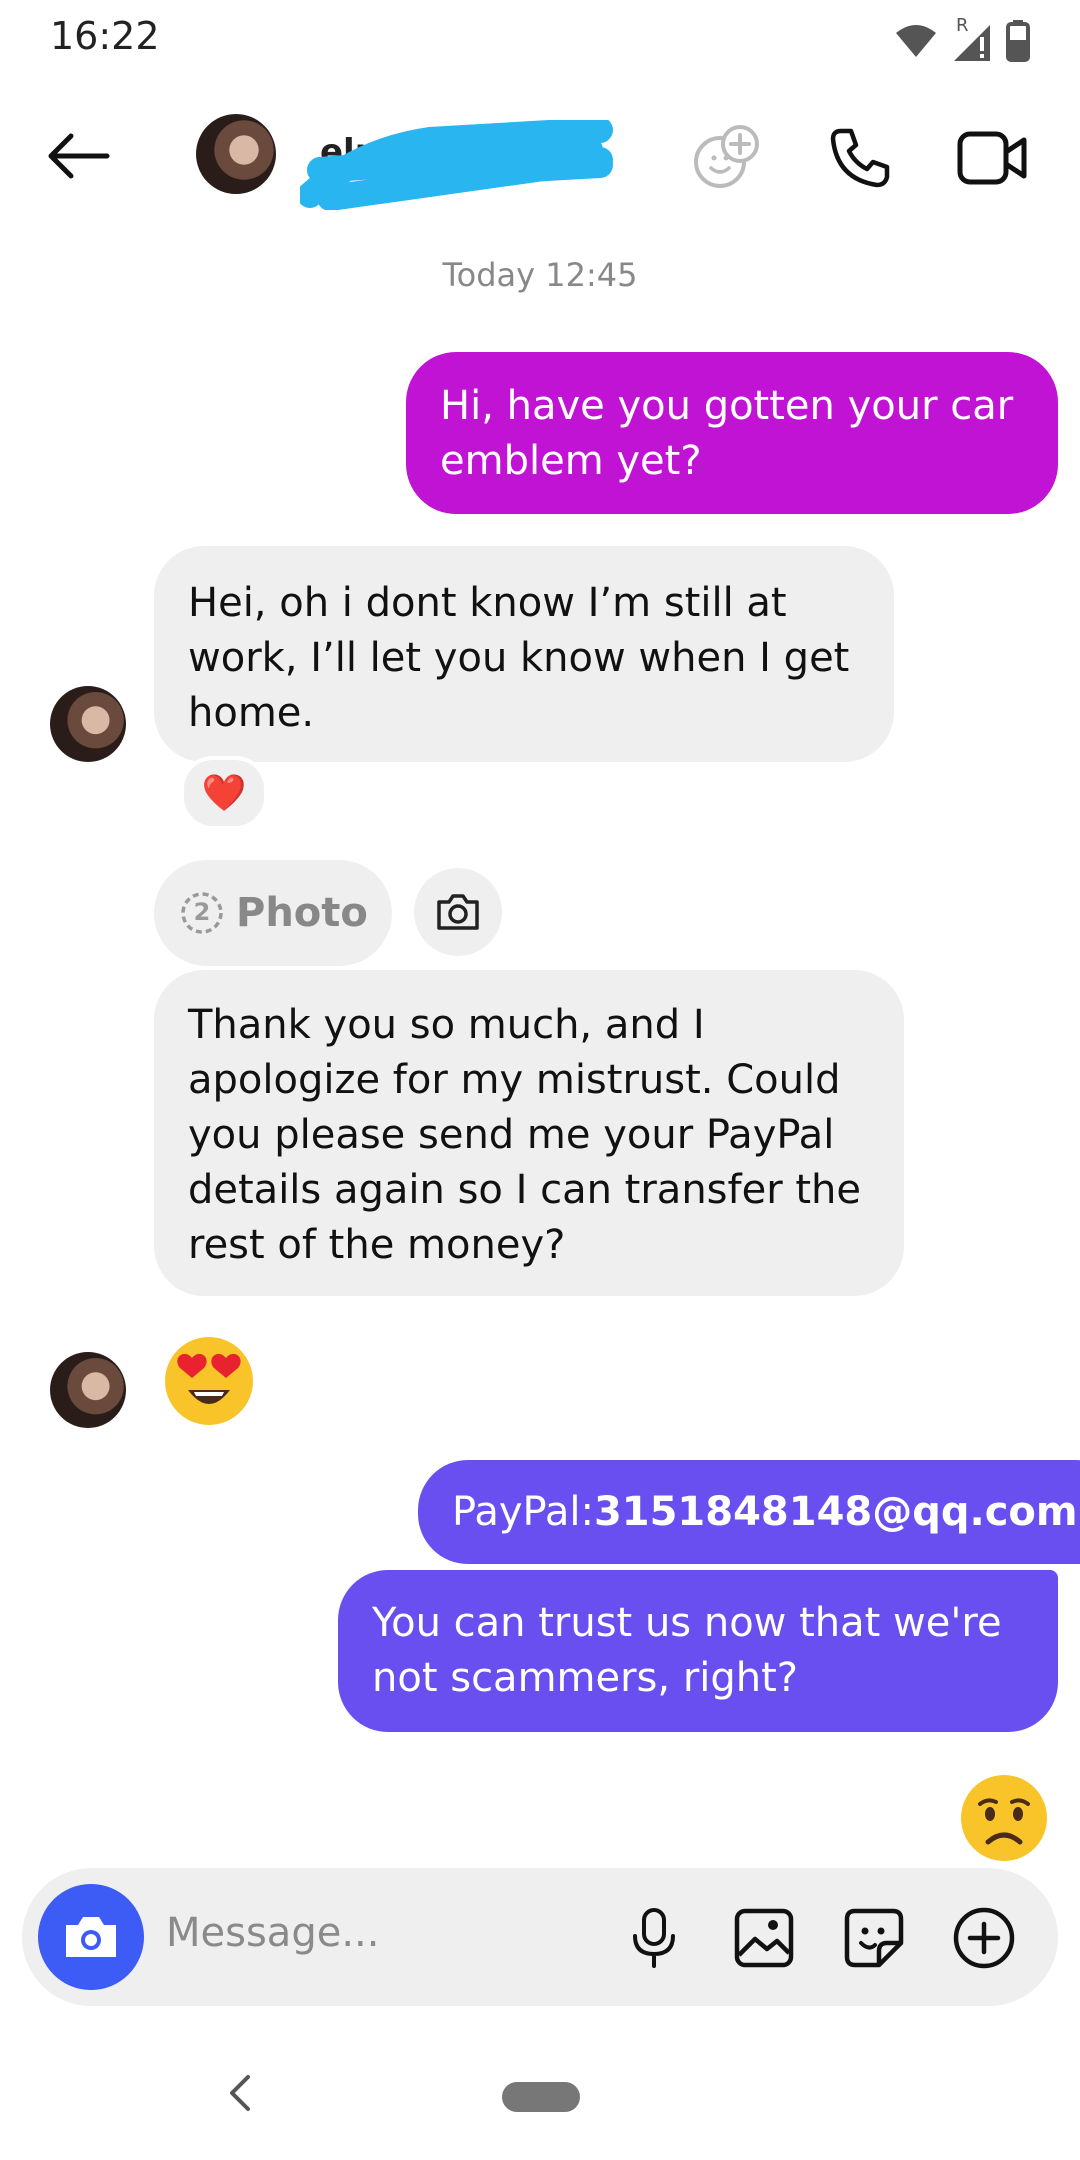 This screenshot has width=1080, height=2160. I want to click on smiley-plus-icon, so click(726, 156).